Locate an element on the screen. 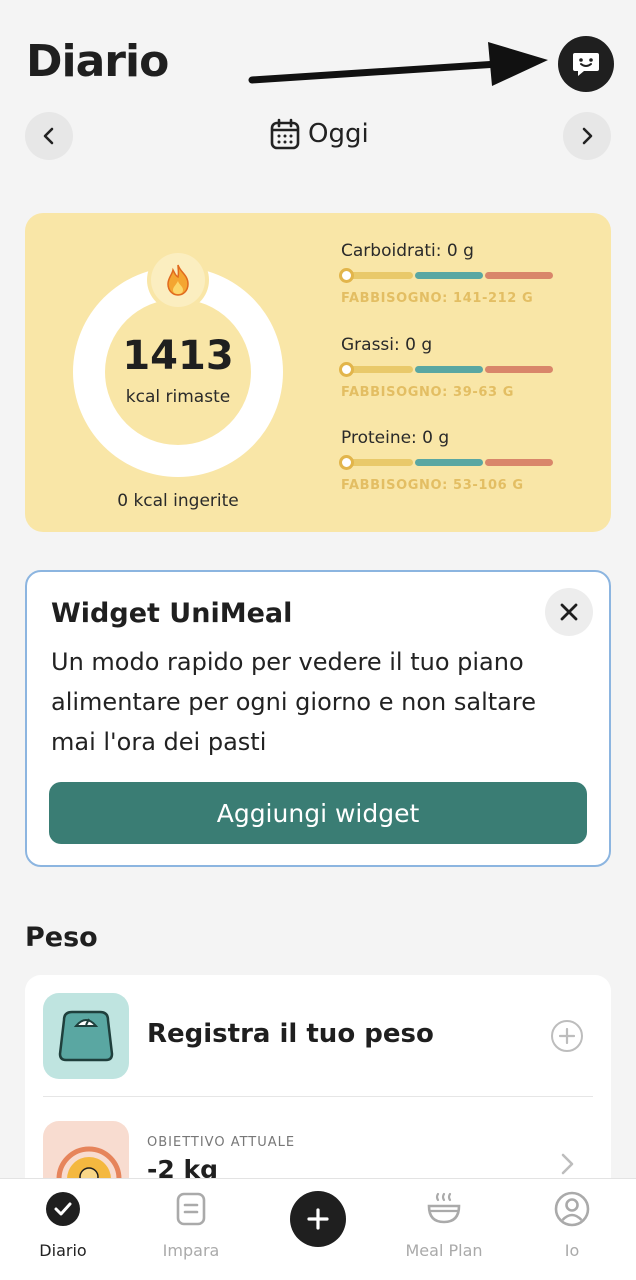  kcal-remaining-value: 1413 is located at coordinates (178, 356).